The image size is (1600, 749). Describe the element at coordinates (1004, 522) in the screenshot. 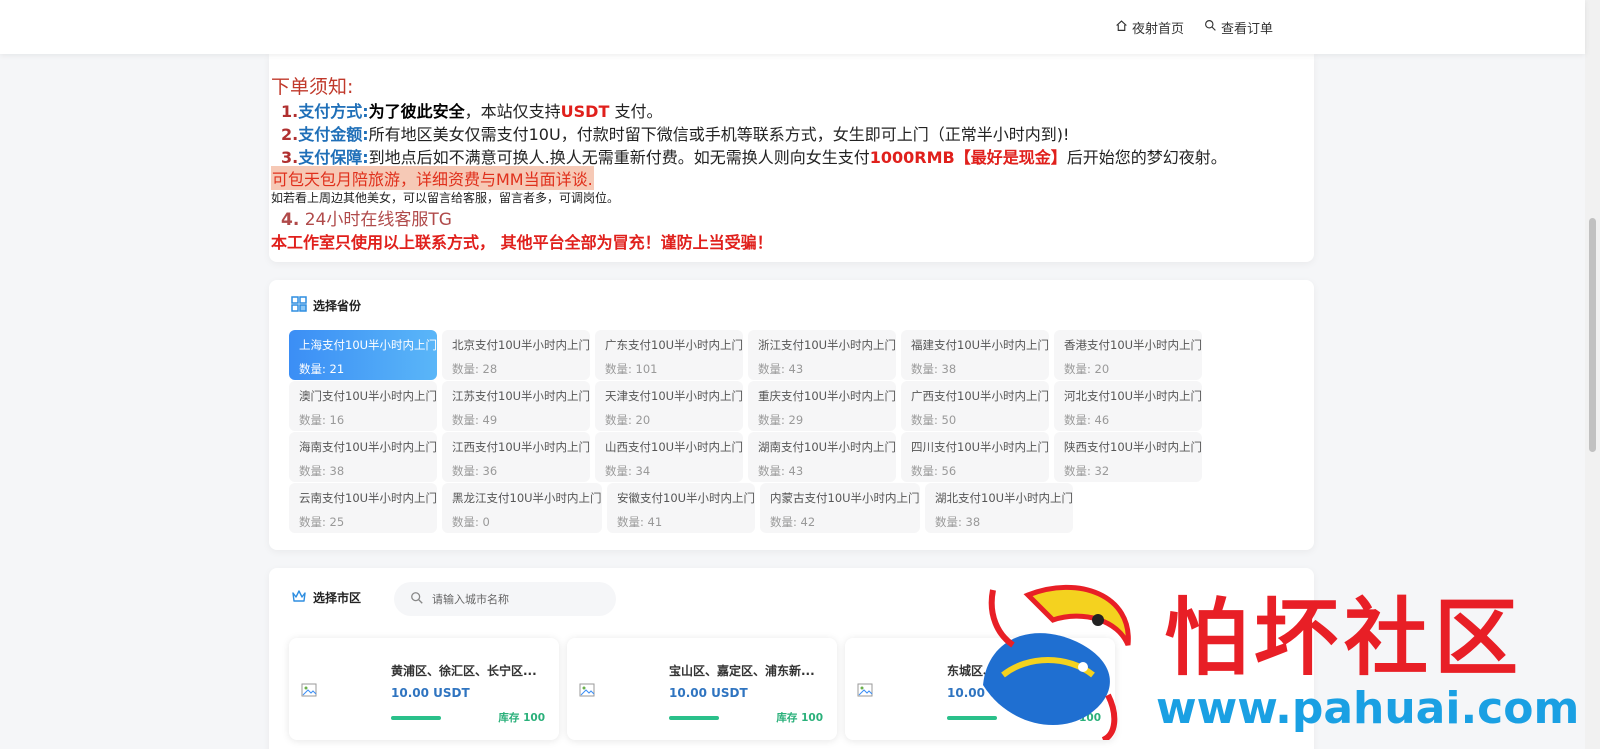

I see `province-count: 数量: 38` at that location.